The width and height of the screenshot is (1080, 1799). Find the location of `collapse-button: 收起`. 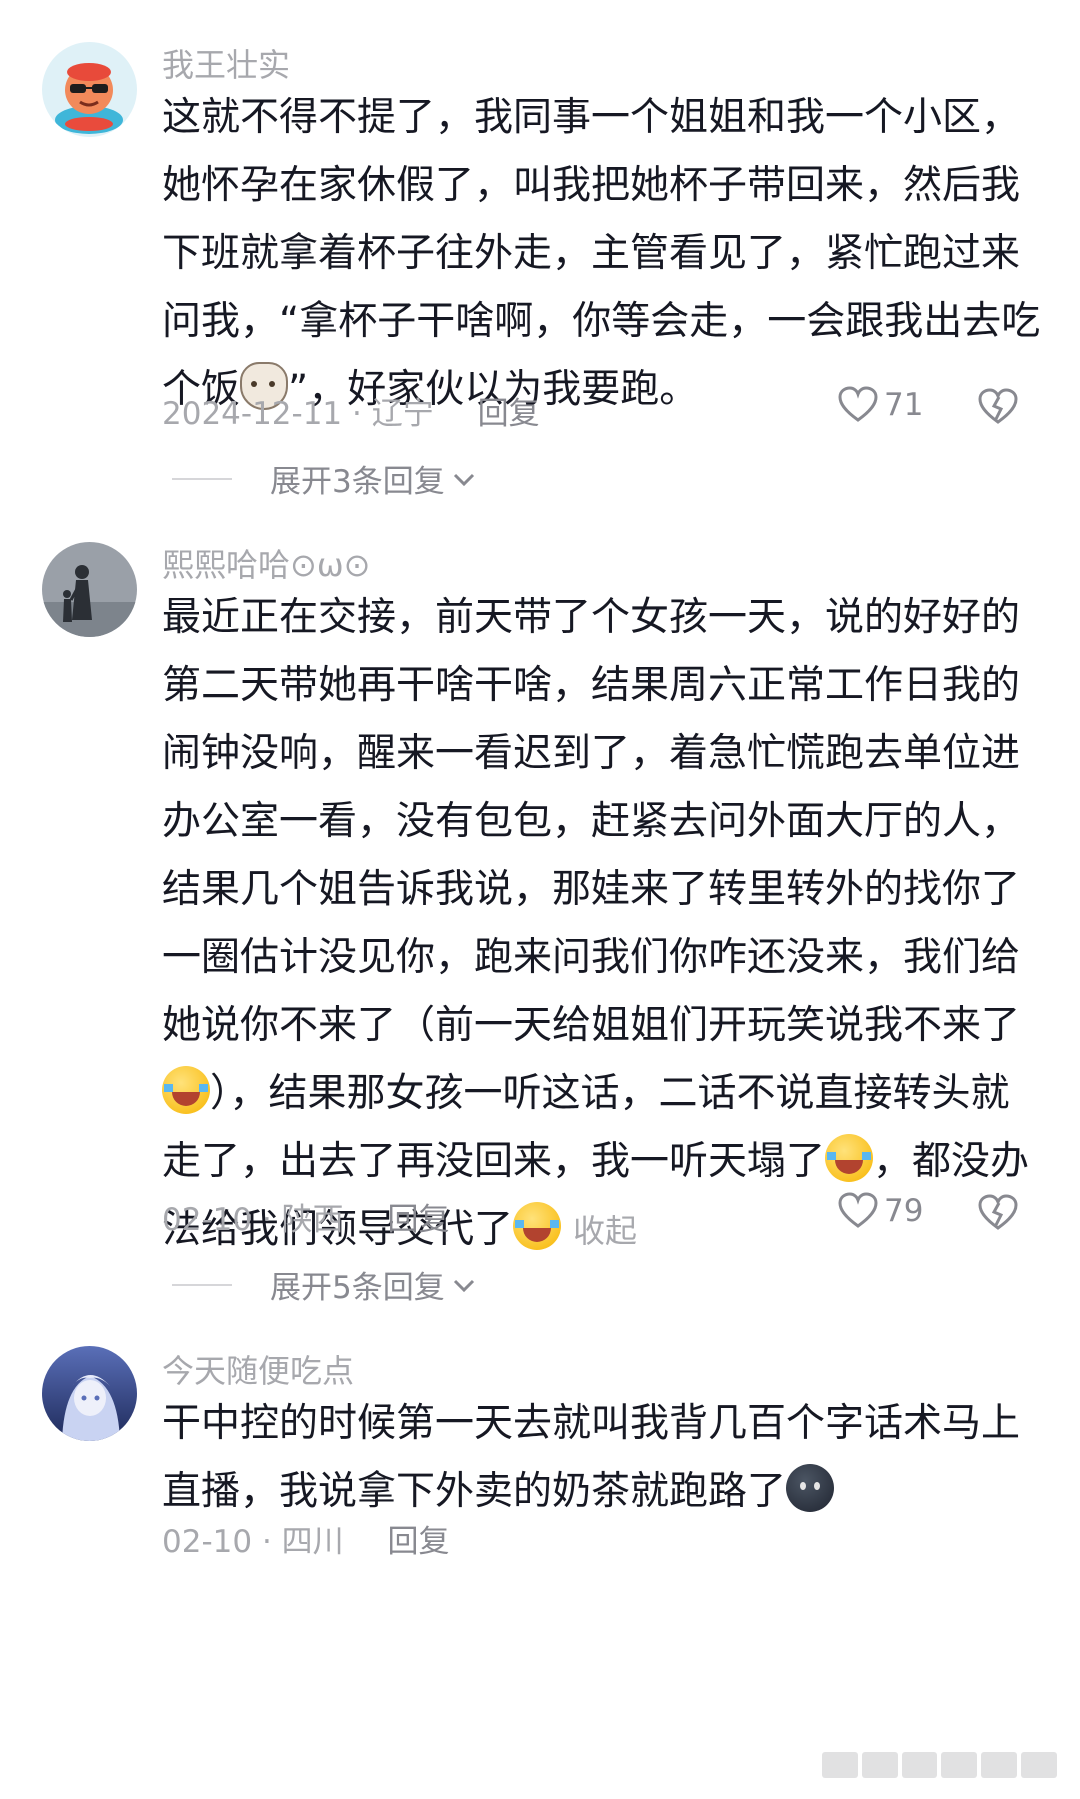

collapse-button: 收起 is located at coordinates (605, 1231).